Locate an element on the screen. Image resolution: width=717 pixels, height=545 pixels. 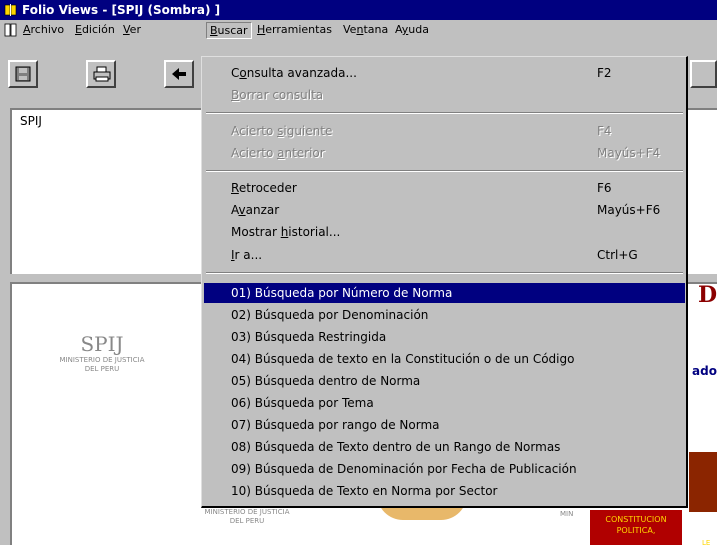
menu-edicion: Edición is located at coordinates (95, 30).